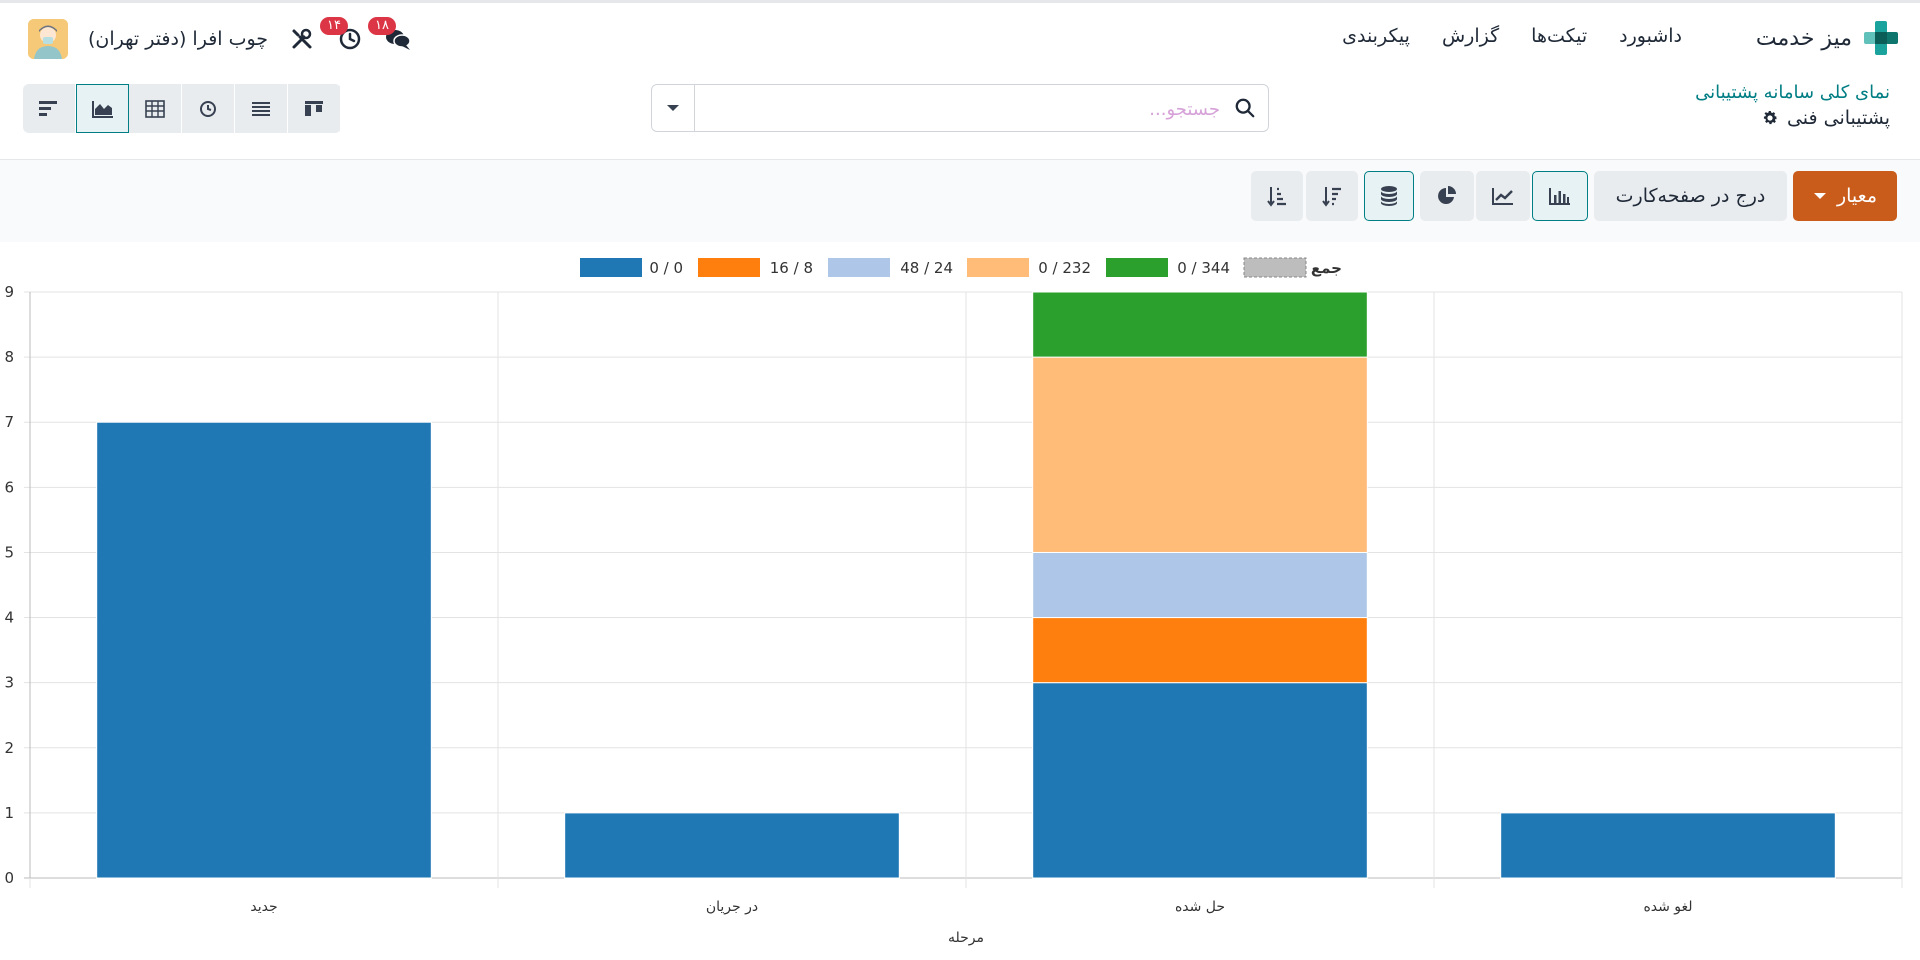 Image resolution: width=1920 pixels, height=960 pixels. I want to click on sort-descending-icon, so click(1331, 197).